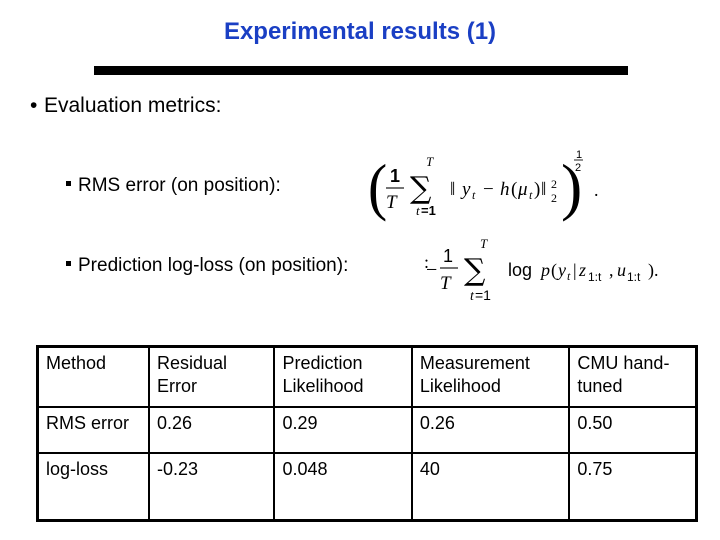  Describe the element at coordinates (343, 430) in the screenshot. I see `cell-value: 0.29` at that location.